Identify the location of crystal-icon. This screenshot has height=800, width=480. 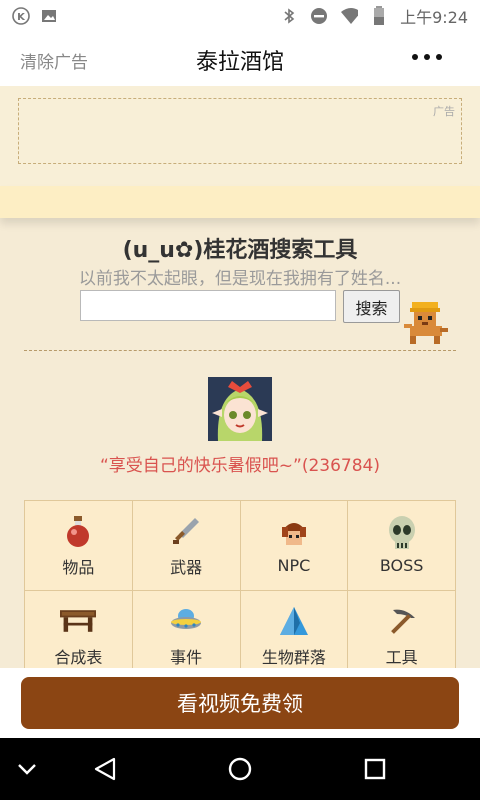
(294, 621).